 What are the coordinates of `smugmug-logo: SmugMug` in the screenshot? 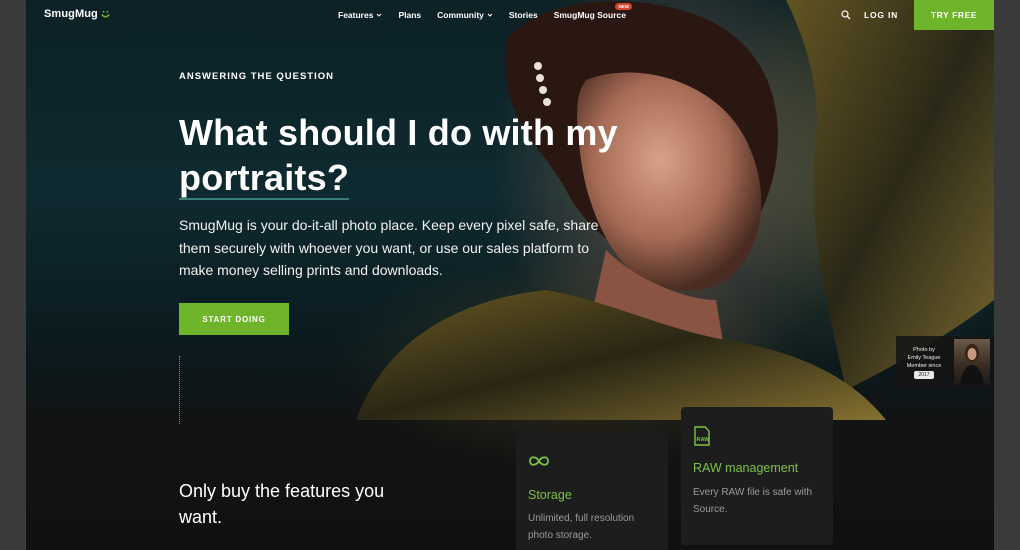 It's located at (77, 14).